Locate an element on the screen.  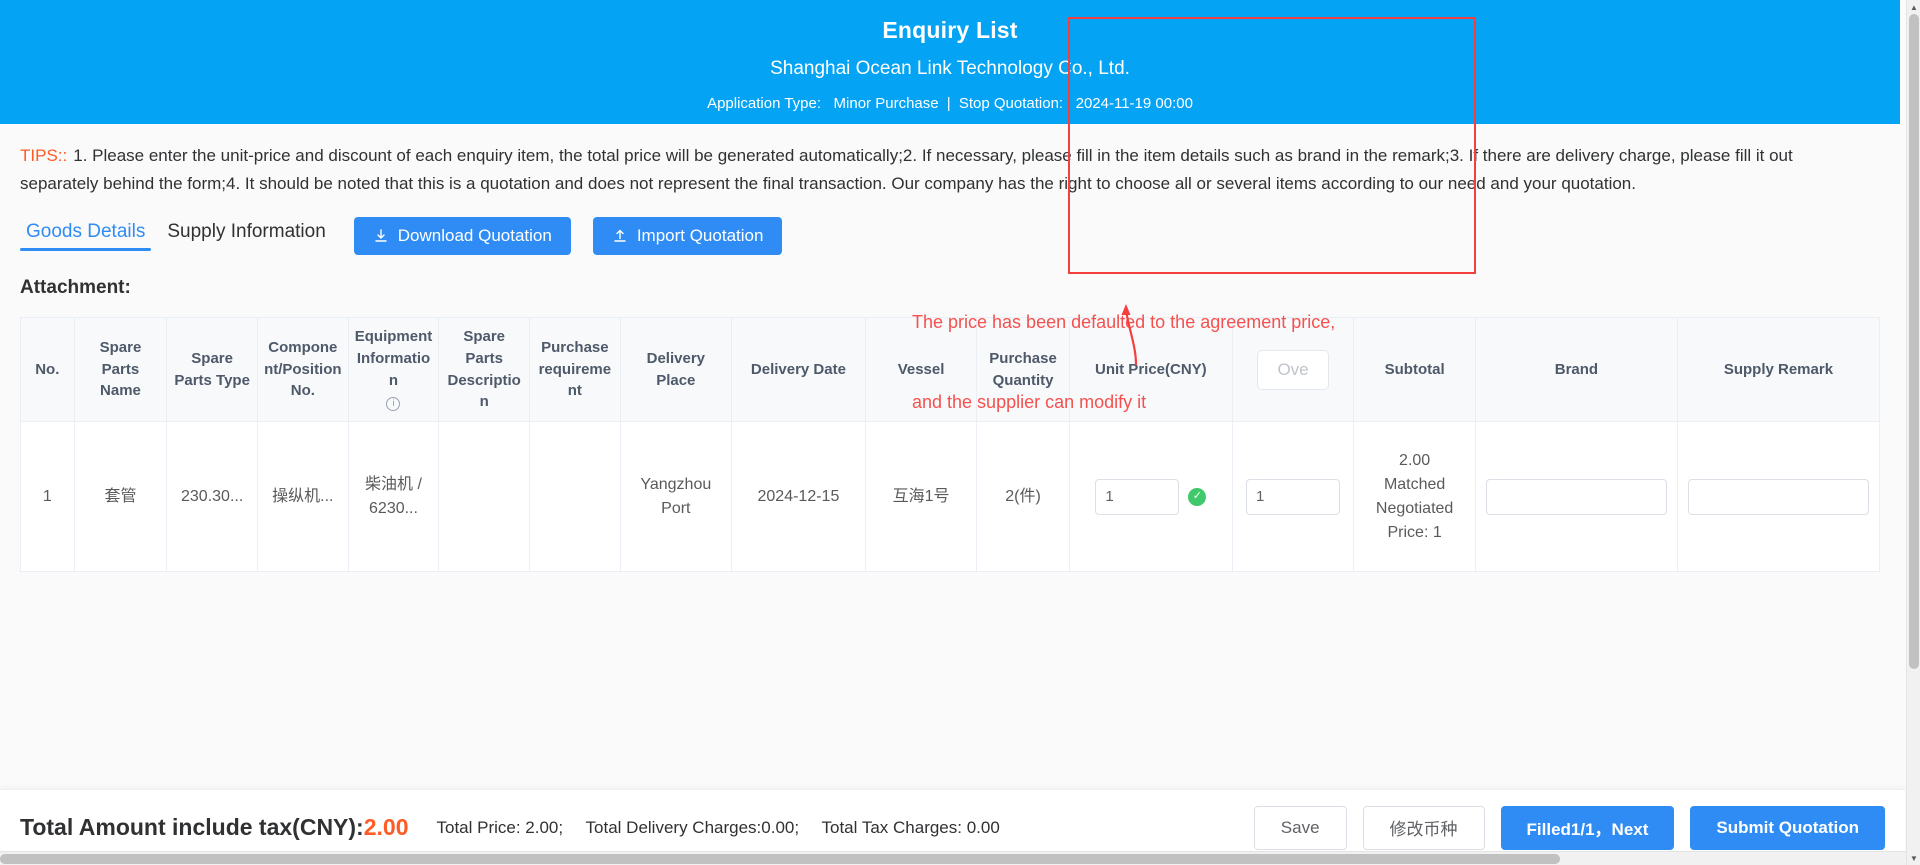
unit-price-input is located at coordinates (1137, 496).